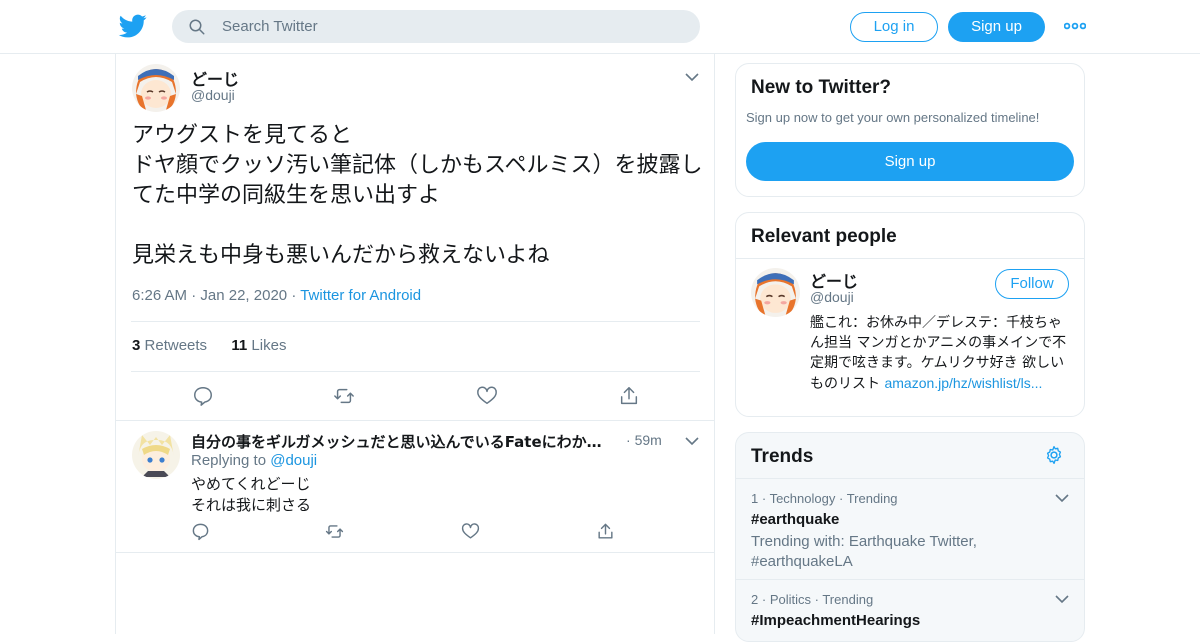 The height and width of the screenshot is (642, 1200). I want to click on sidebar-signup-button: Sign up, so click(910, 161).